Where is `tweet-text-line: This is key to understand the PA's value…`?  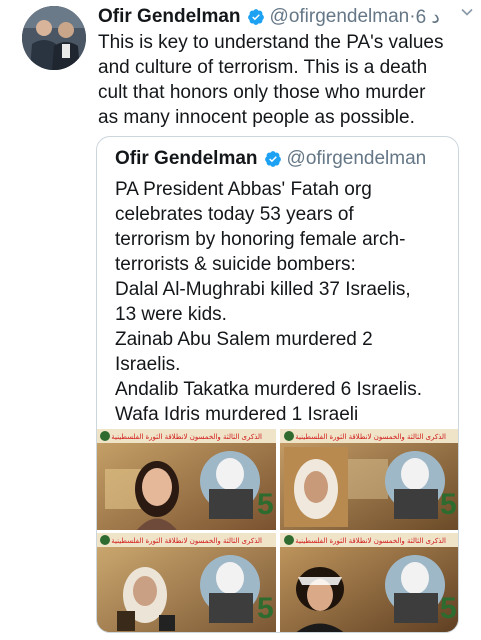
tweet-text-line: This is key to understand the PA's value… is located at coordinates (271, 42).